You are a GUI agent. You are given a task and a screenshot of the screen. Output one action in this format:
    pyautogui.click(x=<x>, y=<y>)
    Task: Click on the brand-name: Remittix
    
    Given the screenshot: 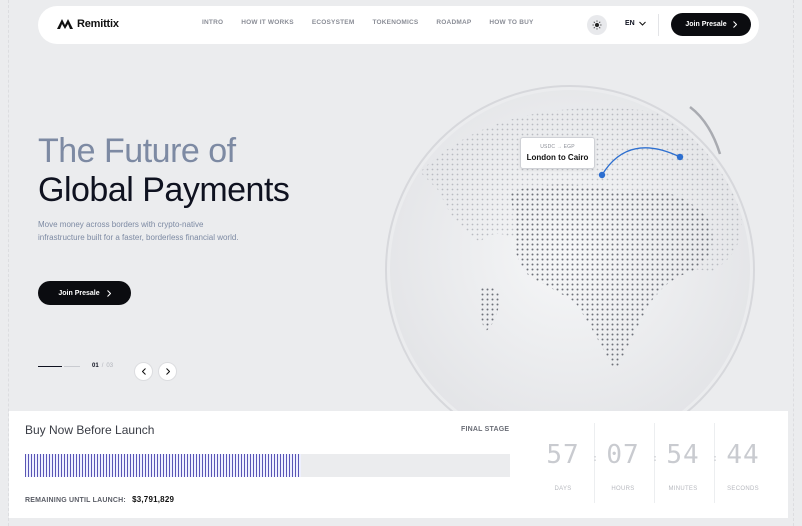 What is the action you would take?
    pyautogui.click(x=98, y=24)
    